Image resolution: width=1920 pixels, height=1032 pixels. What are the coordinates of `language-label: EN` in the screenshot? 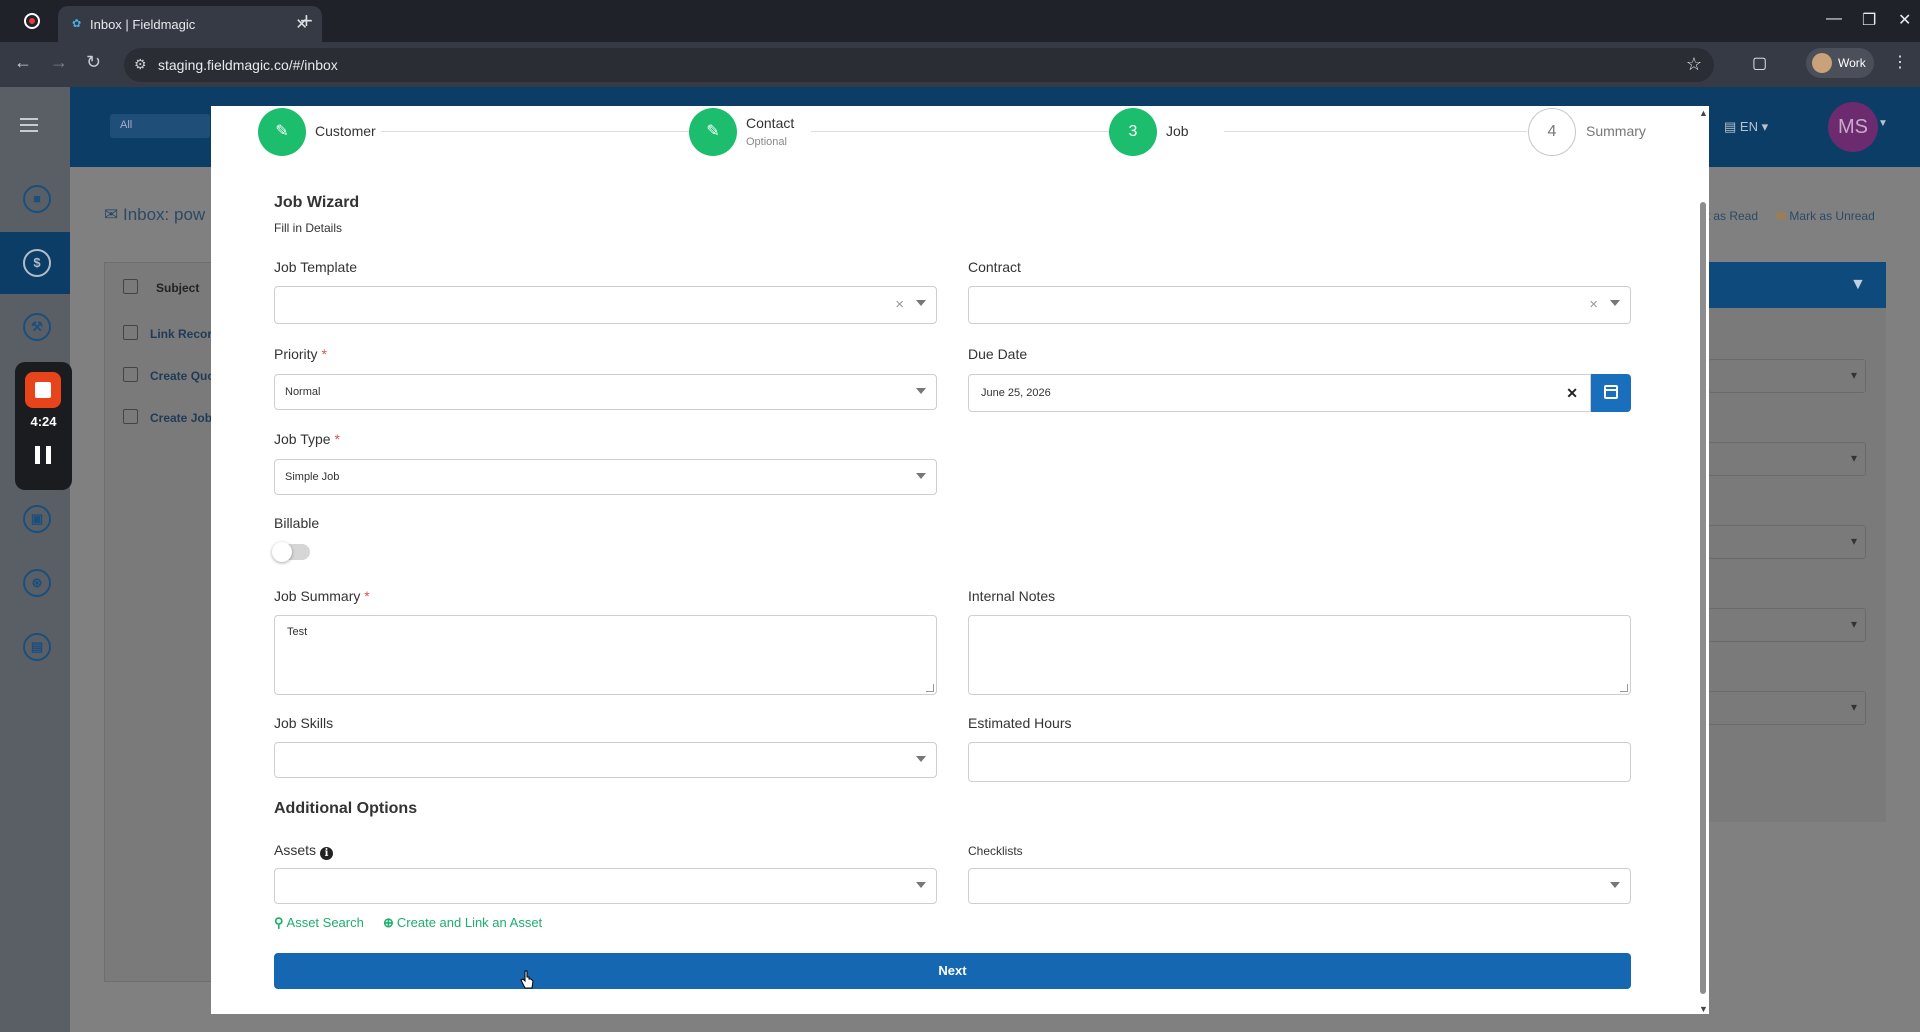 It's located at (1748, 126).